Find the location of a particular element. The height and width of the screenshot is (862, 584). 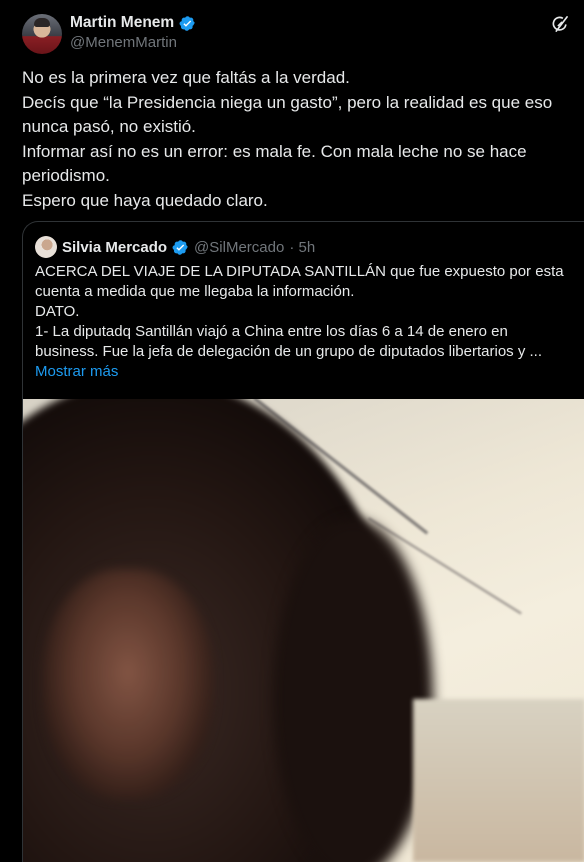

author-name-row: Martin Menem is located at coordinates (133, 23).